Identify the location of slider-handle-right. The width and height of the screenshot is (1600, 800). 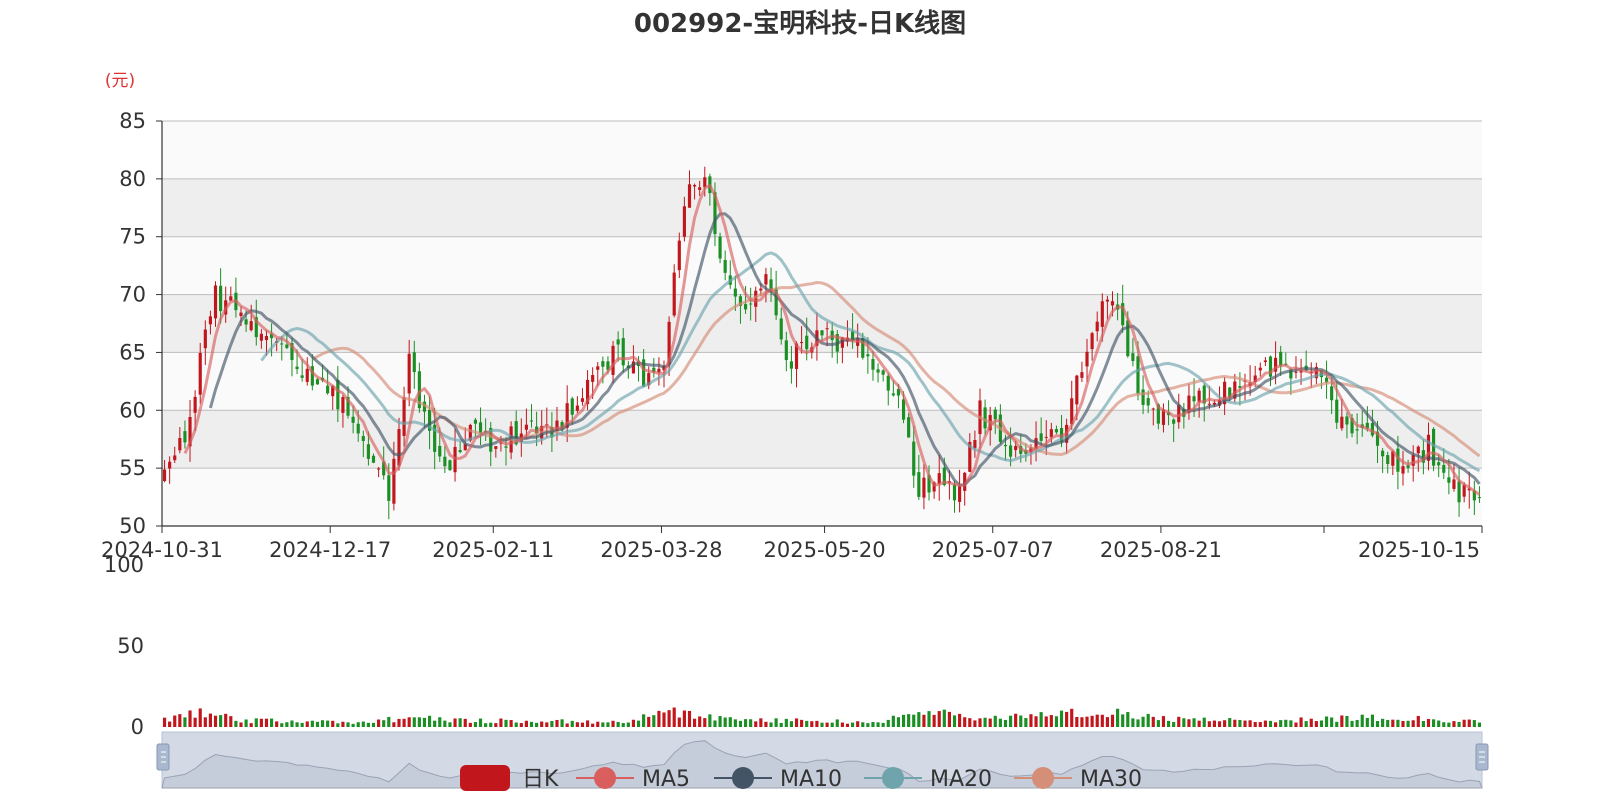
(1482, 757).